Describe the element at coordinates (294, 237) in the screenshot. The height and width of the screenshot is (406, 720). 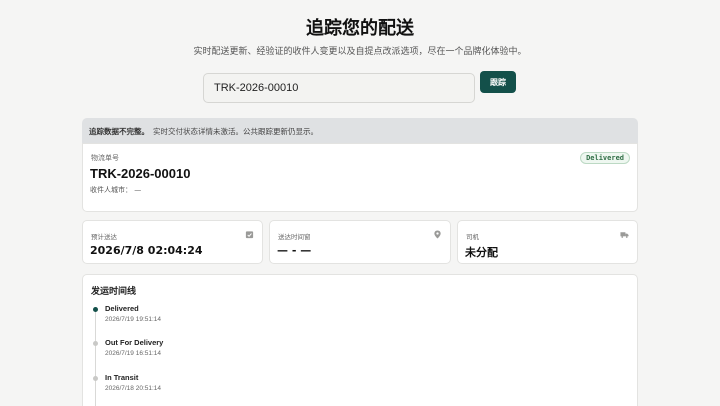
I see `delivery-window-label: 送达时间窗` at that location.